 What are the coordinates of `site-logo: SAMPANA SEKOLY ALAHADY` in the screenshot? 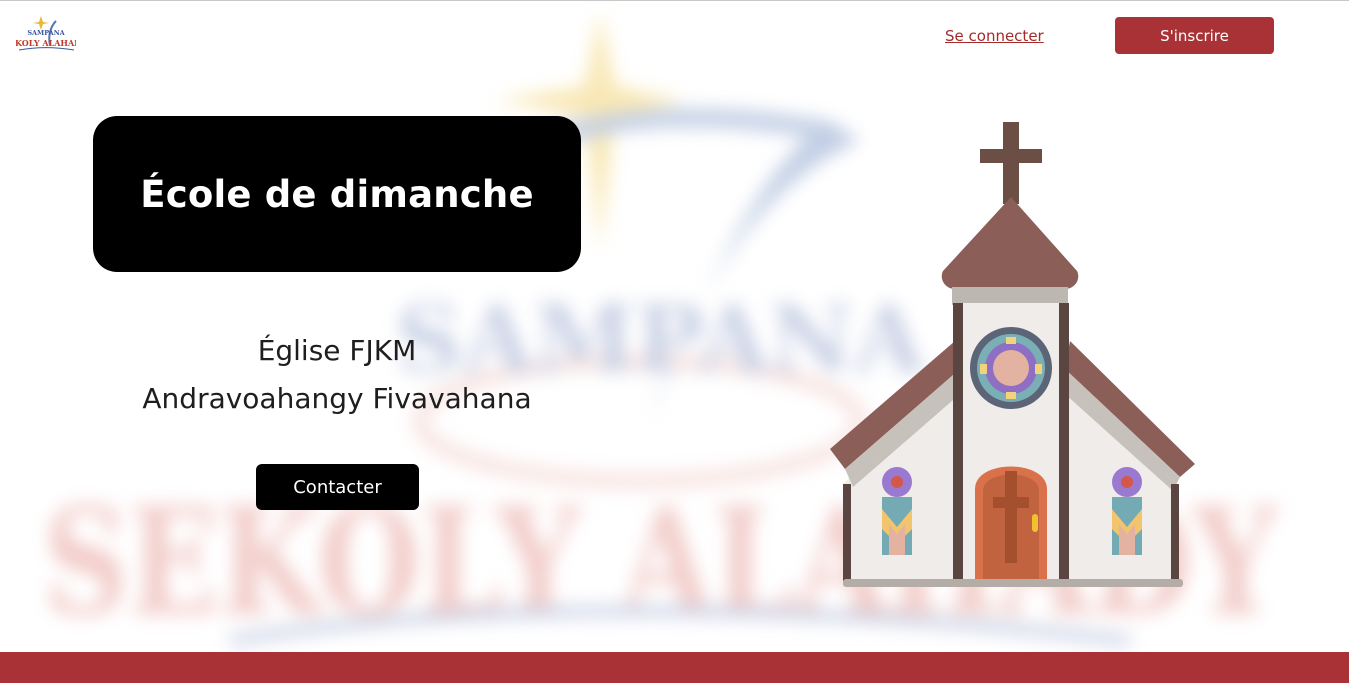 It's located at (46, 35).